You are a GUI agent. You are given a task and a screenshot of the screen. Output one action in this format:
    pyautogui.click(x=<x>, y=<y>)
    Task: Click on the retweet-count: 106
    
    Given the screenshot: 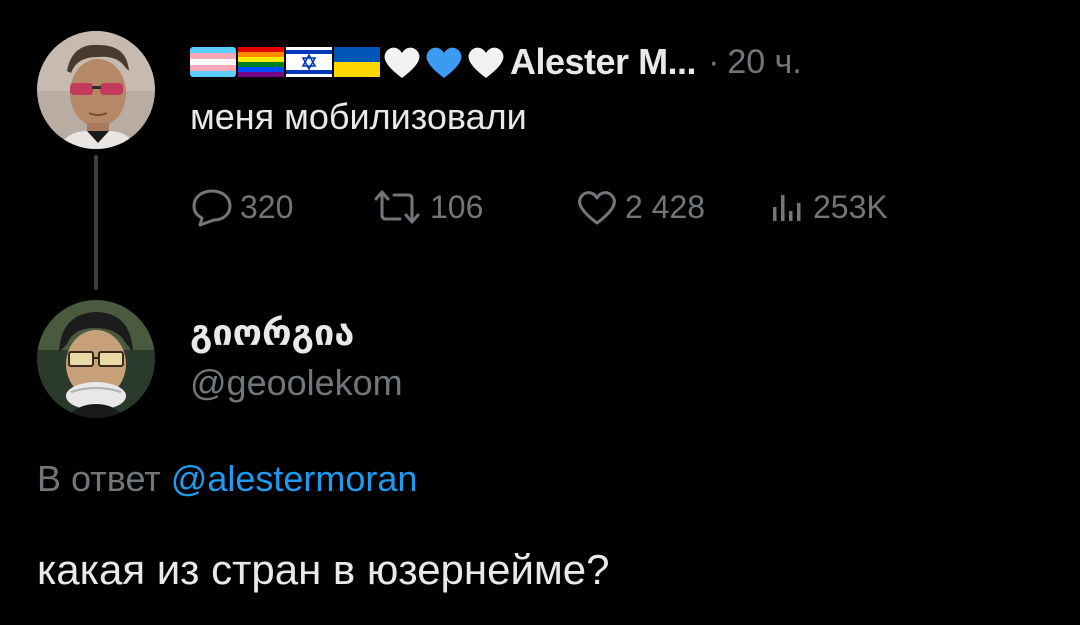 What is the action you would take?
    pyautogui.click(x=457, y=206)
    